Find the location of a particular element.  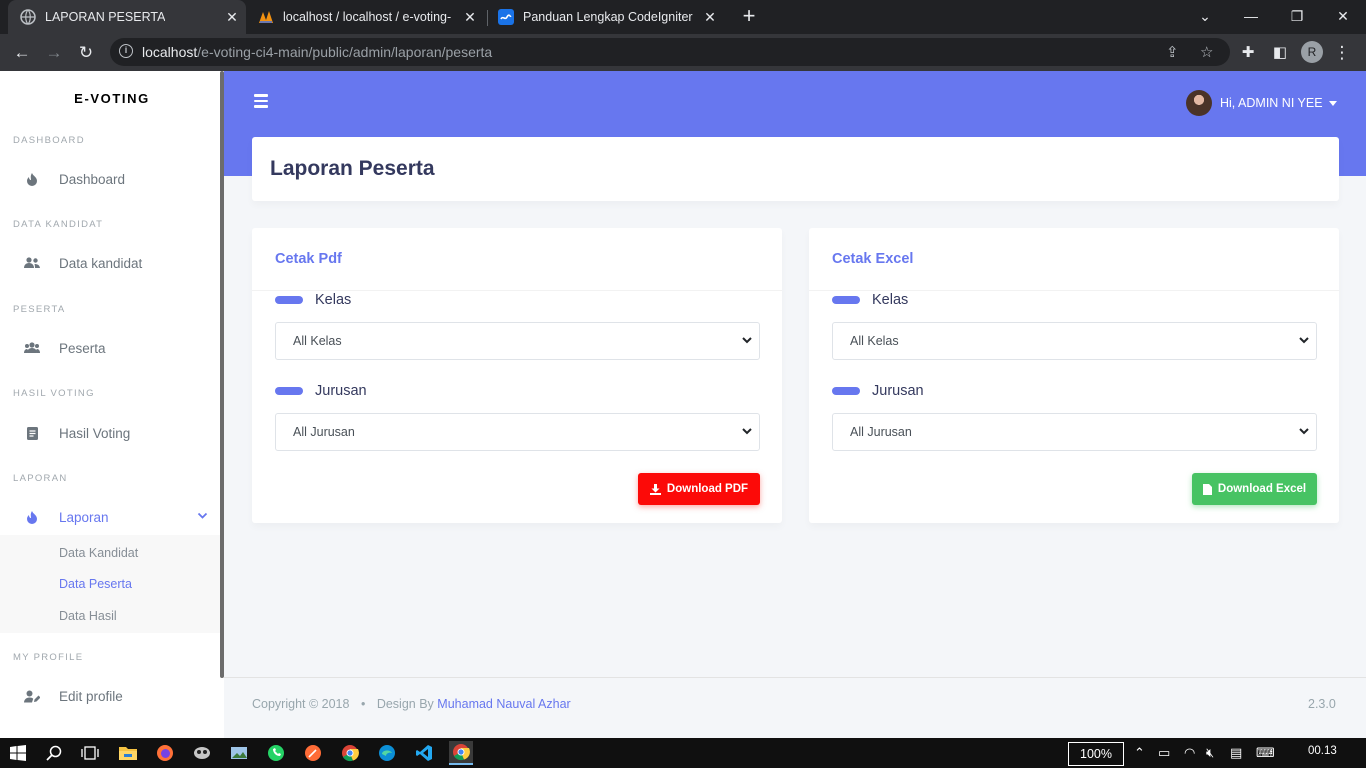

section-header: Laporan Peserta is located at coordinates (795, 169).